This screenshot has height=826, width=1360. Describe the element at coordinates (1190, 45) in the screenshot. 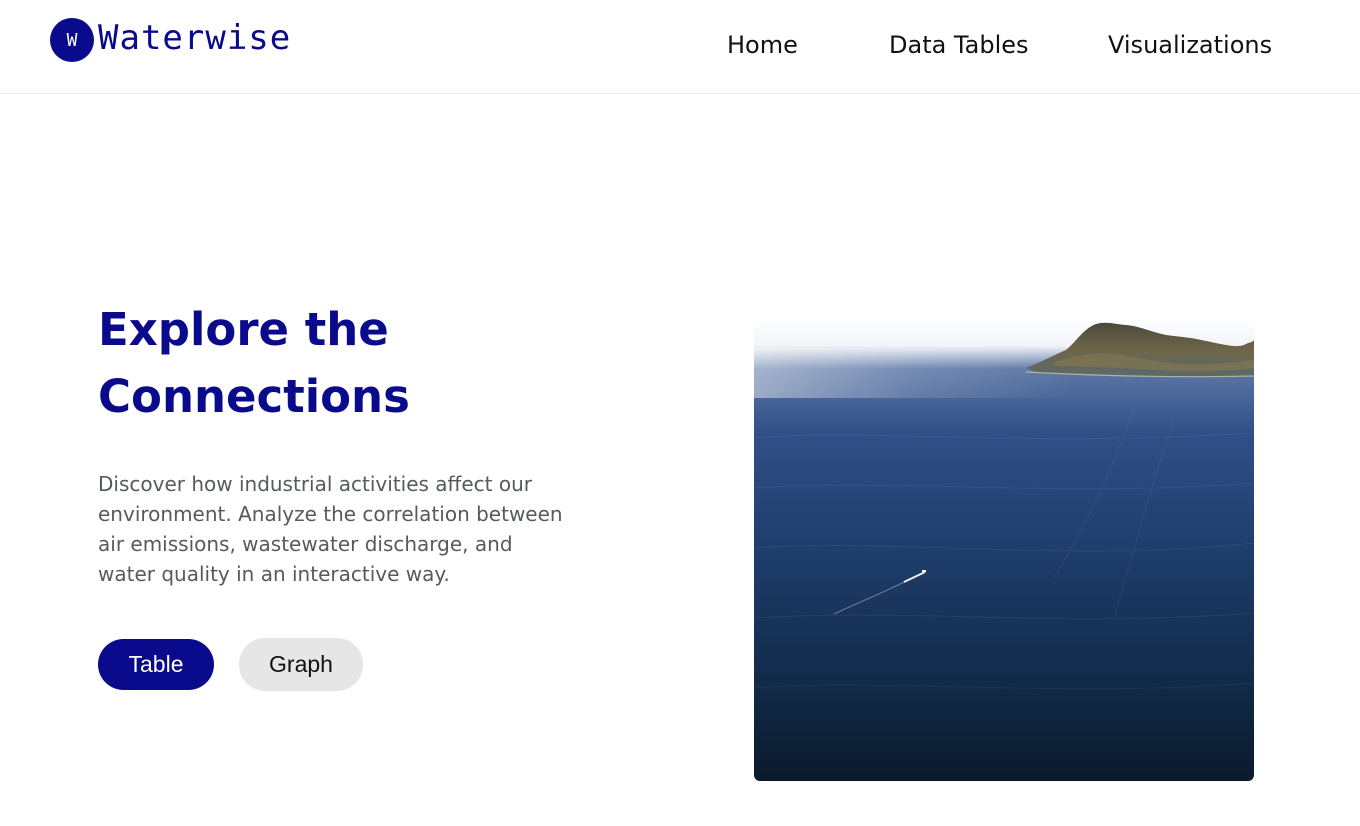

I see `nav-link-visualizations: Visualizations` at that location.